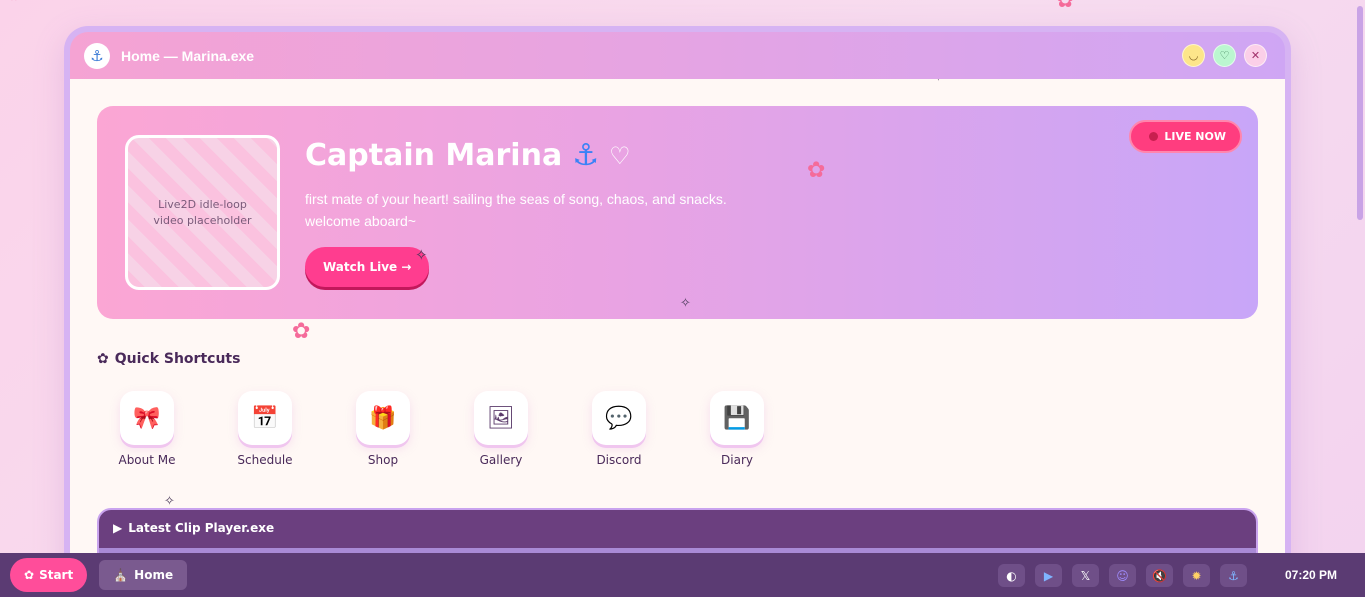 This screenshot has height=597, width=1365. Describe the element at coordinates (651, 429) in the screenshot. I see `shortcut-discord: 💬 Discord` at that location.